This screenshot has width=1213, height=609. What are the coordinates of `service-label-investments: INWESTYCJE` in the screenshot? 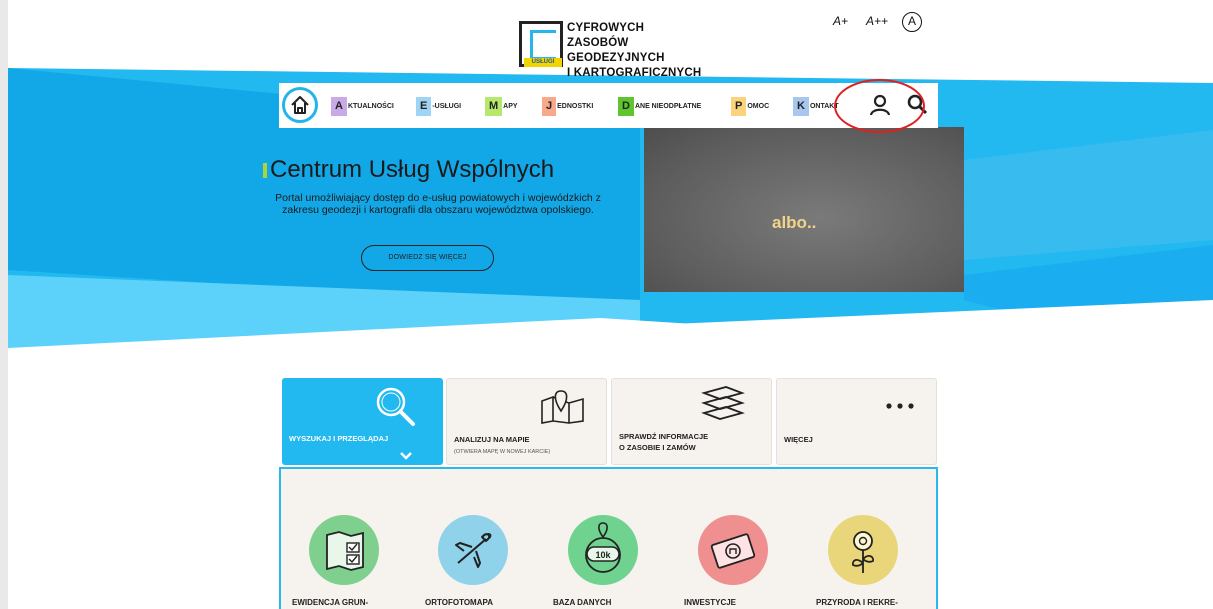 It's located at (710, 602).